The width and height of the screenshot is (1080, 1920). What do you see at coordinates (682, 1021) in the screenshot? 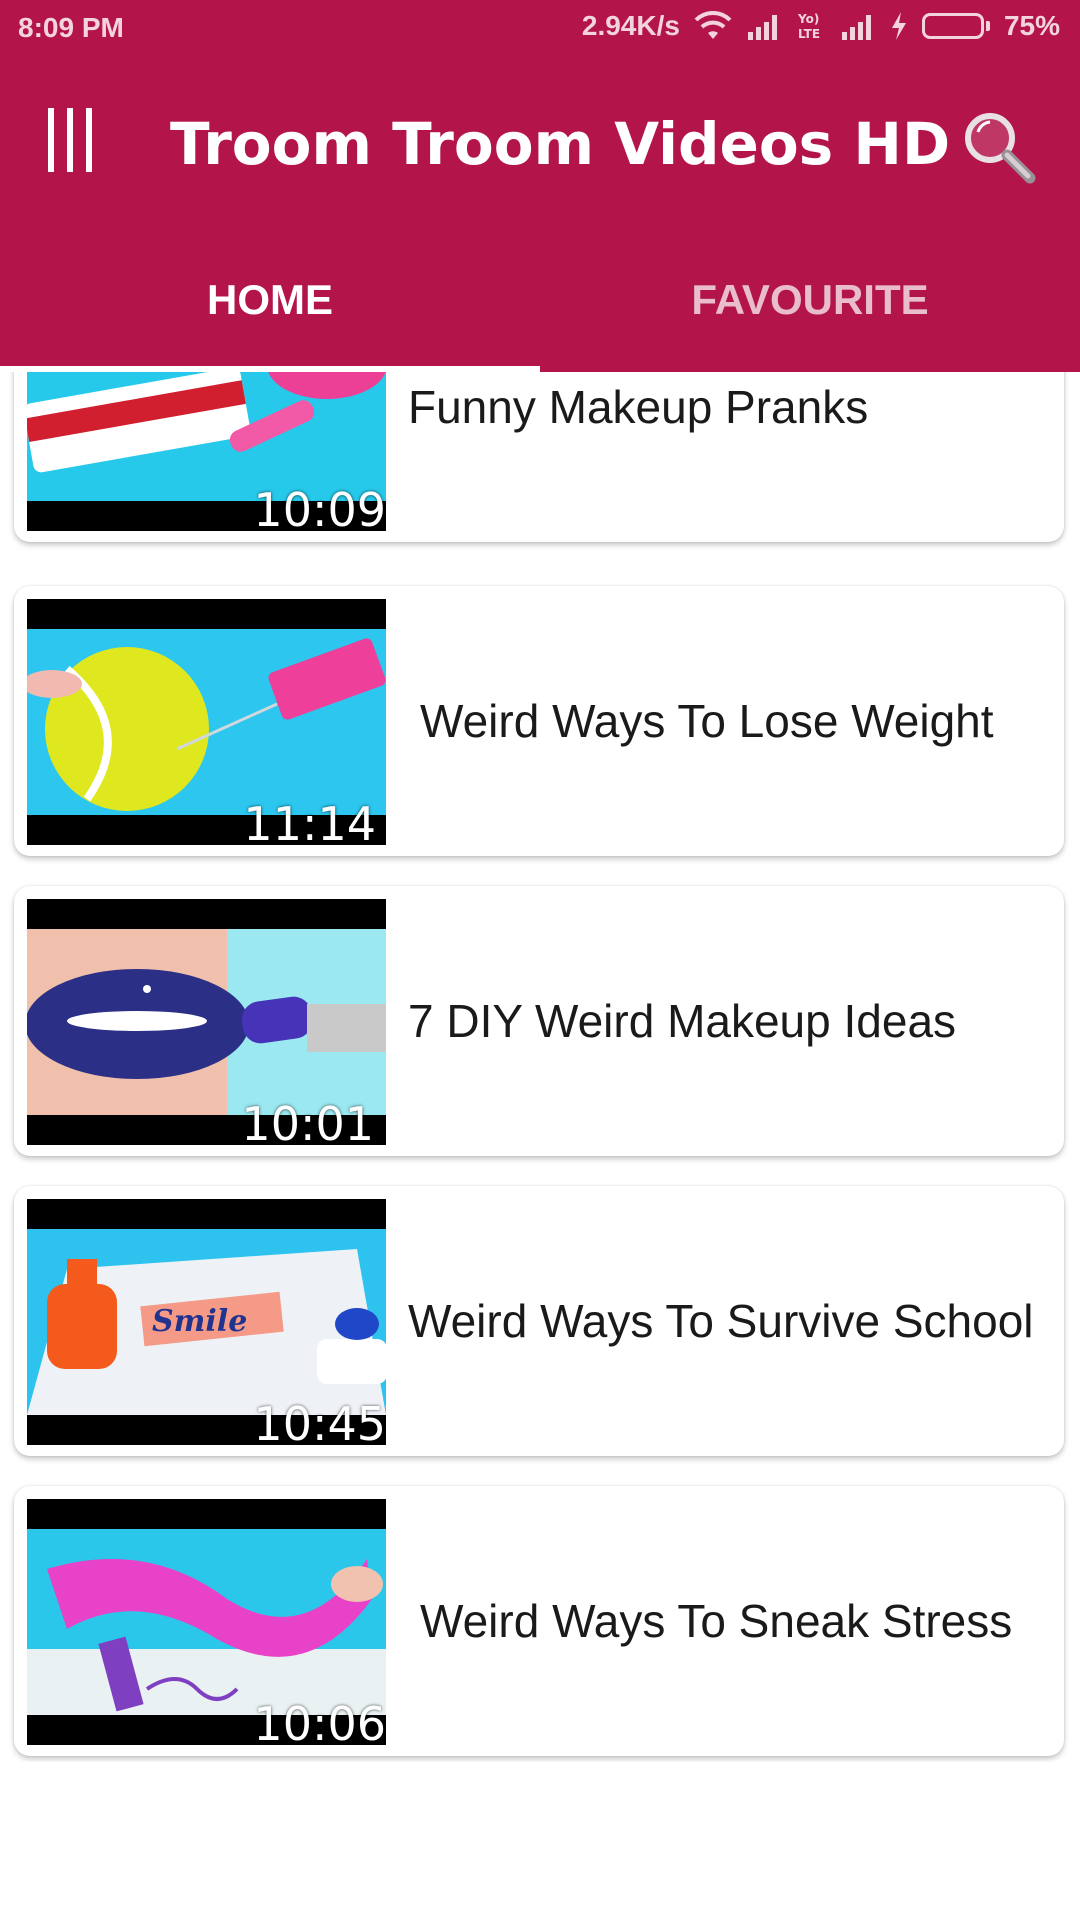
I see `video-title: 7 DIY Weird Makeup Ideas` at bounding box center [682, 1021].